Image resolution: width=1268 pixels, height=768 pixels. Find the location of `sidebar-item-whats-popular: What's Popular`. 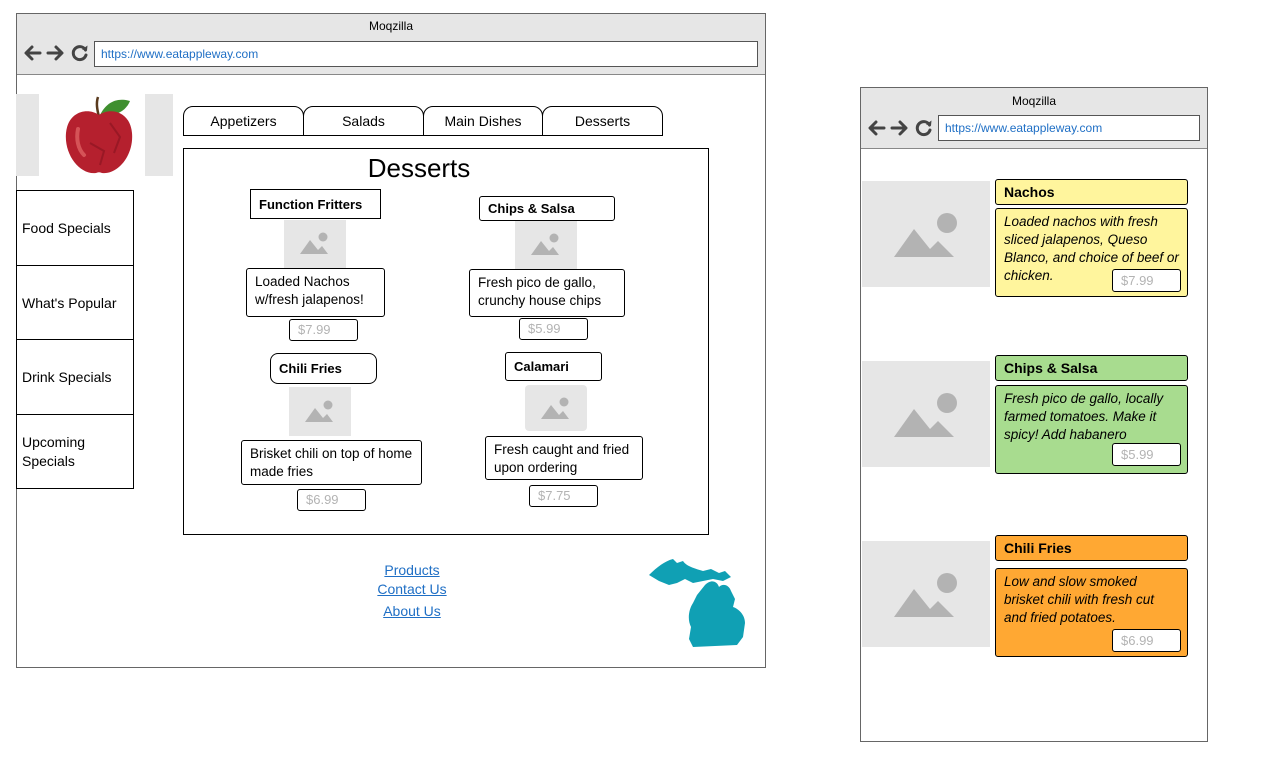

sidebar-item-whats-popular: What's Popular is located at coordinates (75, 302).